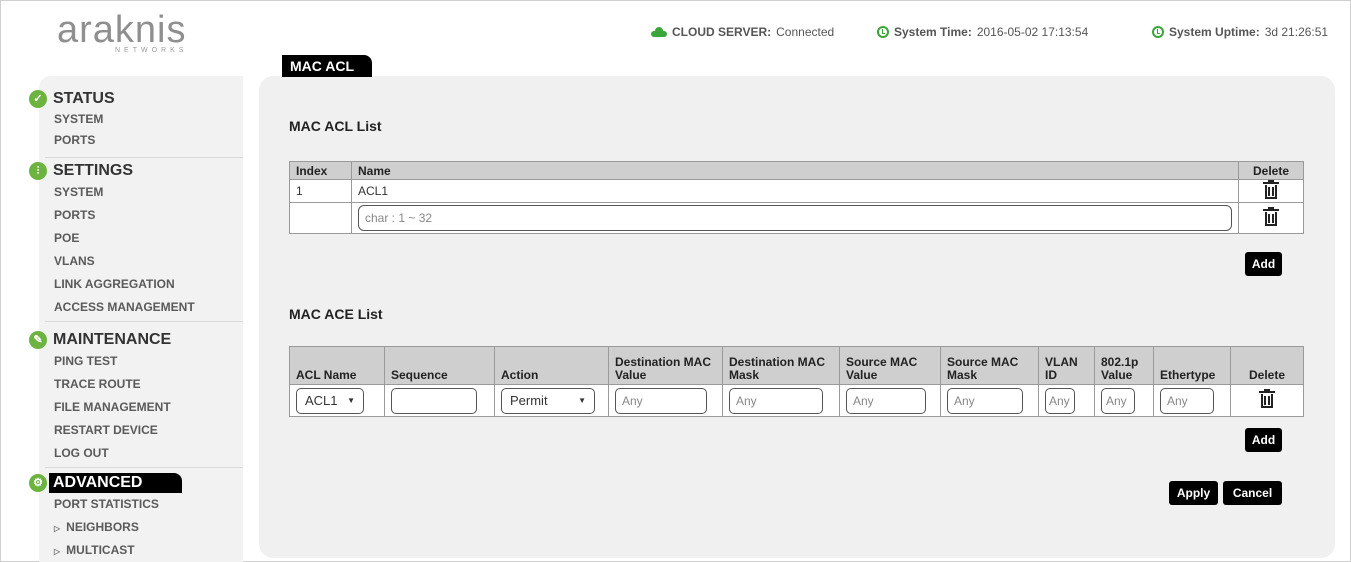  What do you see at coordinates (119, 215) in the screenshot?
I see `sidebar-item-settings-ports: PORTS` at bounding box center [119, 215].